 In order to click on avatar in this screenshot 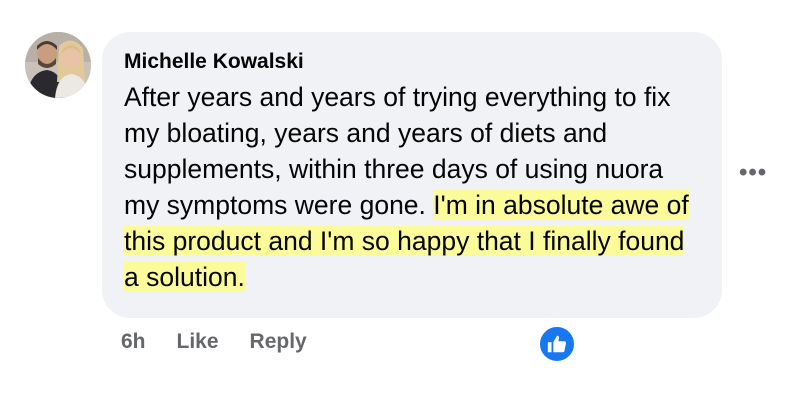, I will do `click(58, 65)`.